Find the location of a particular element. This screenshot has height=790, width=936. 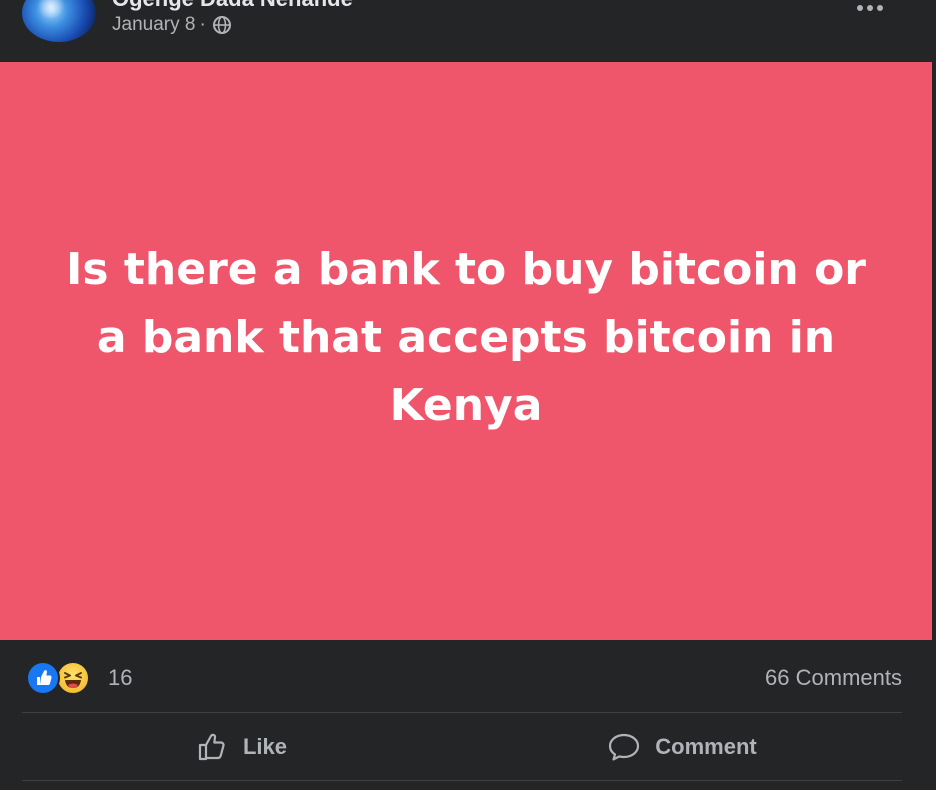

like-label: Like is located at coordinates (265, 746).